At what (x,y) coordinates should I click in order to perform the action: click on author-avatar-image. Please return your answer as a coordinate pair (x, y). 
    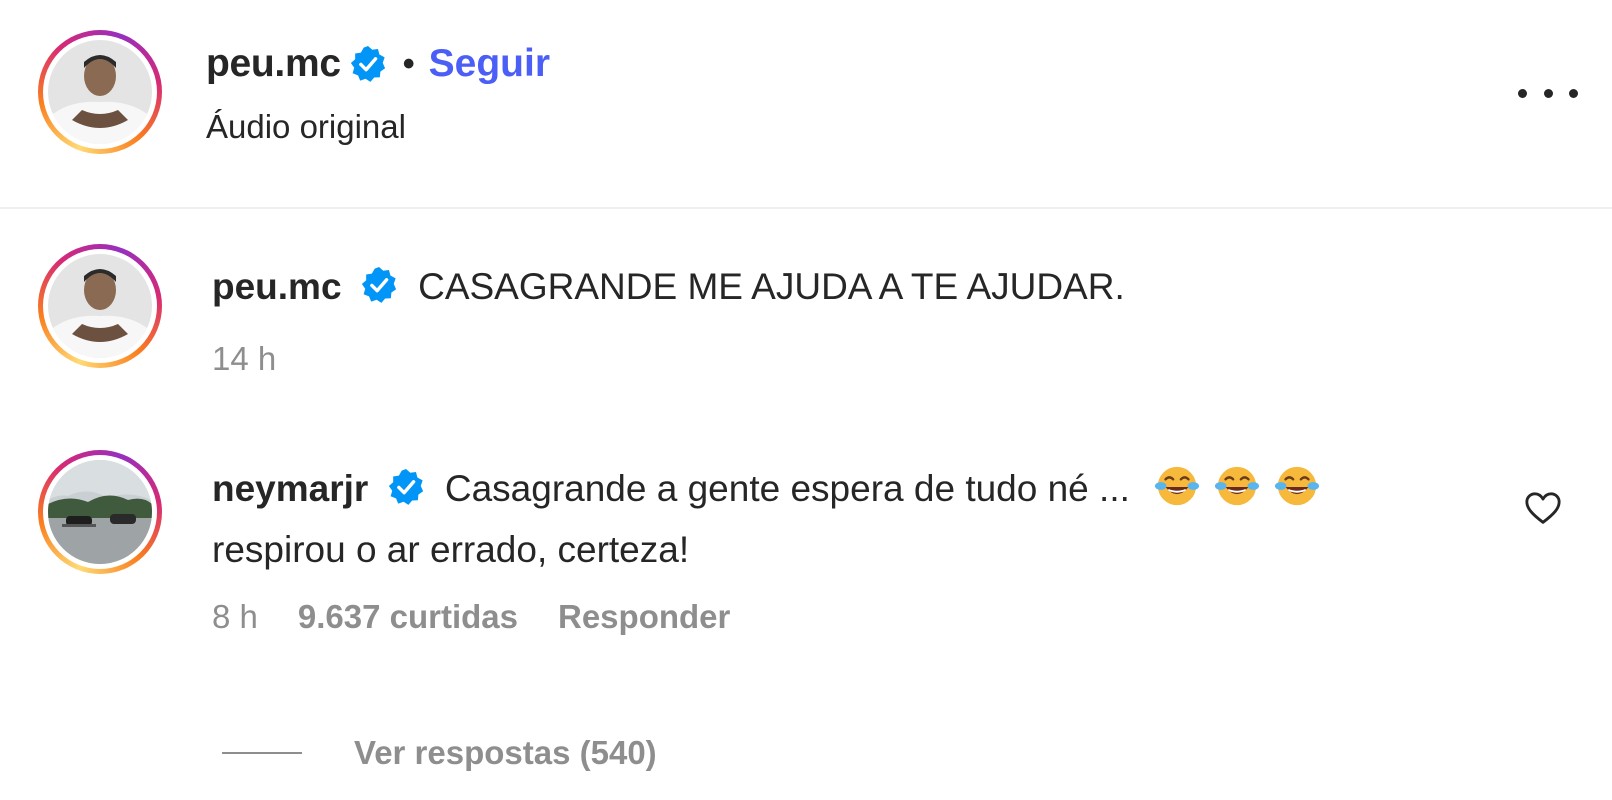
    Looking at the image, I should click on (100, 92).